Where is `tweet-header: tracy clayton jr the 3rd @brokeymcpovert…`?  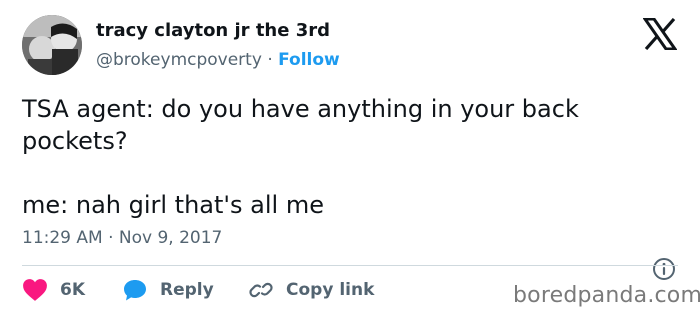 tweet-header: tracy clayton jr the 3rd @brokeymcpovert… is located at coordinates (218, 45).